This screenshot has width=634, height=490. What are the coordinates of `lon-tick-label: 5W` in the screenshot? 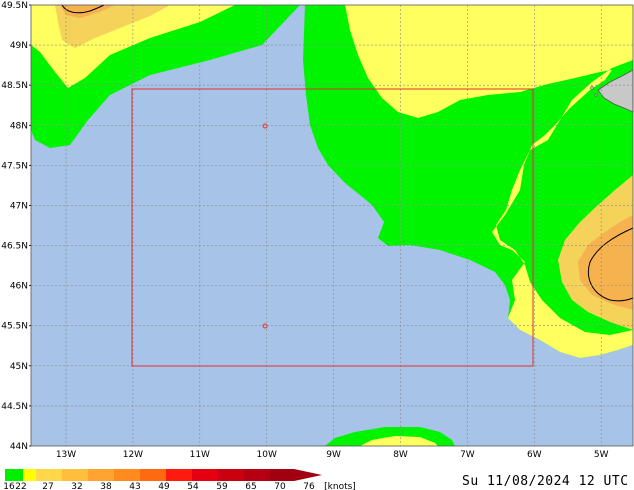 It's located at (601, 455).